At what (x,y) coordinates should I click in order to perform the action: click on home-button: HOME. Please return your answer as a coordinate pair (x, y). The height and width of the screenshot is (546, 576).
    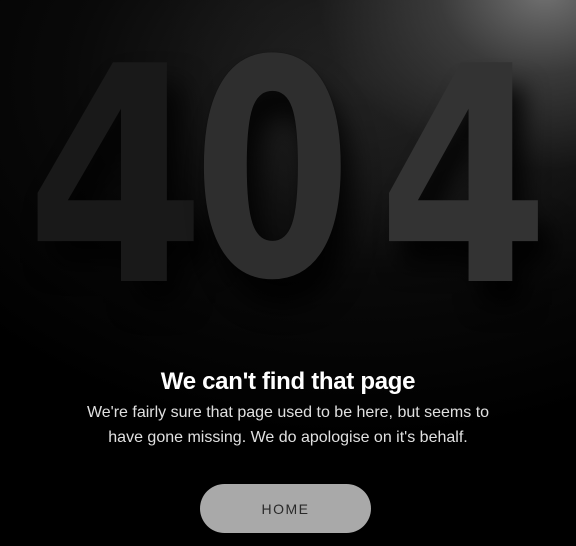
    Looking at the image, I should click on (285, 508).